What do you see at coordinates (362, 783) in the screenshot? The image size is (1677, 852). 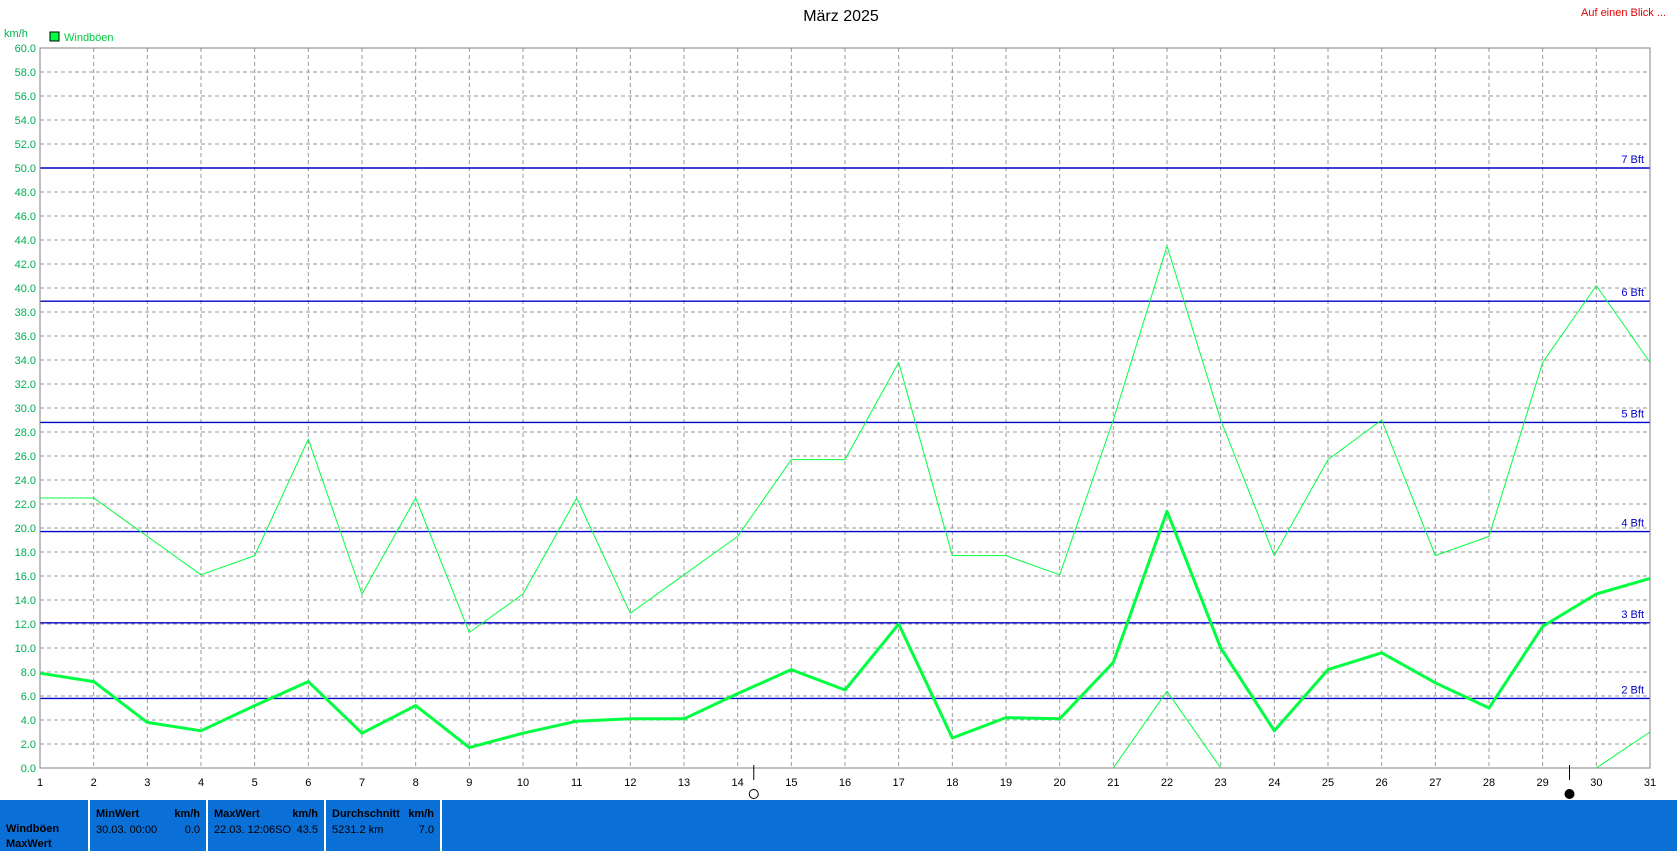 I see `x-tick-label: 7` at bounding box center [362, 783].